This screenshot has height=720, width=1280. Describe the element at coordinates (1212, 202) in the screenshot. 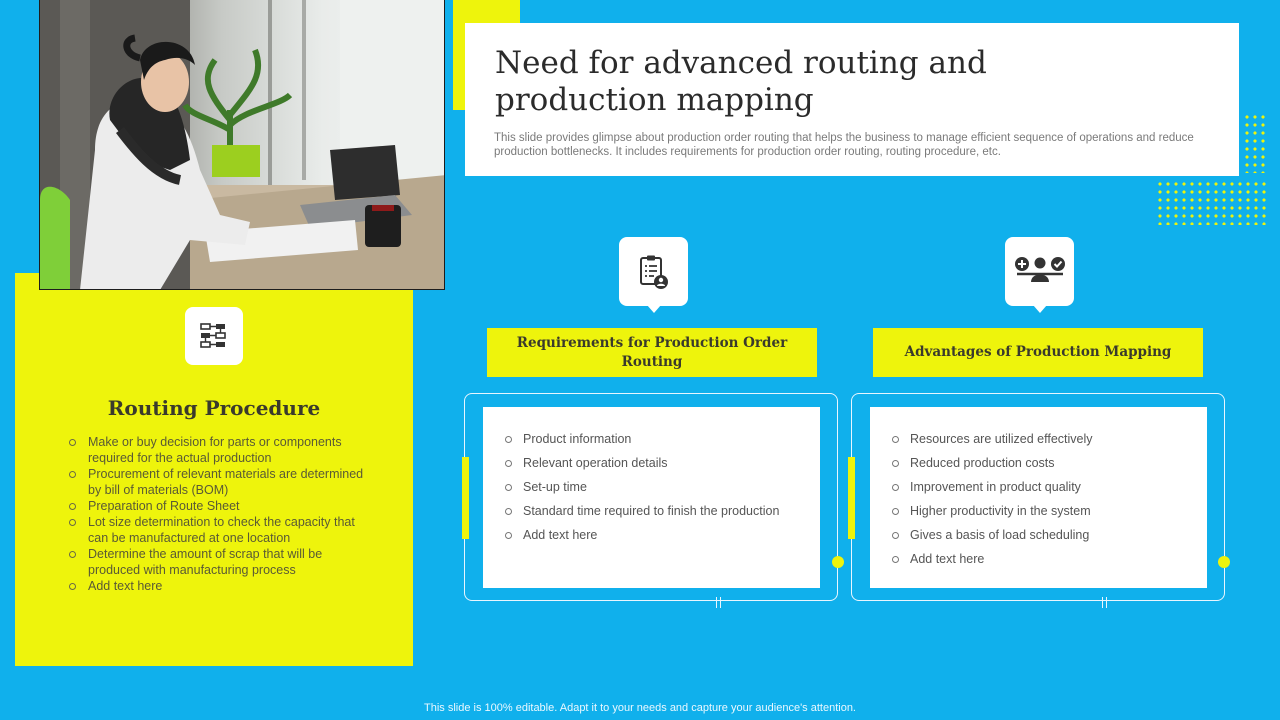

I see `dot-pattern-bottom` at that location.